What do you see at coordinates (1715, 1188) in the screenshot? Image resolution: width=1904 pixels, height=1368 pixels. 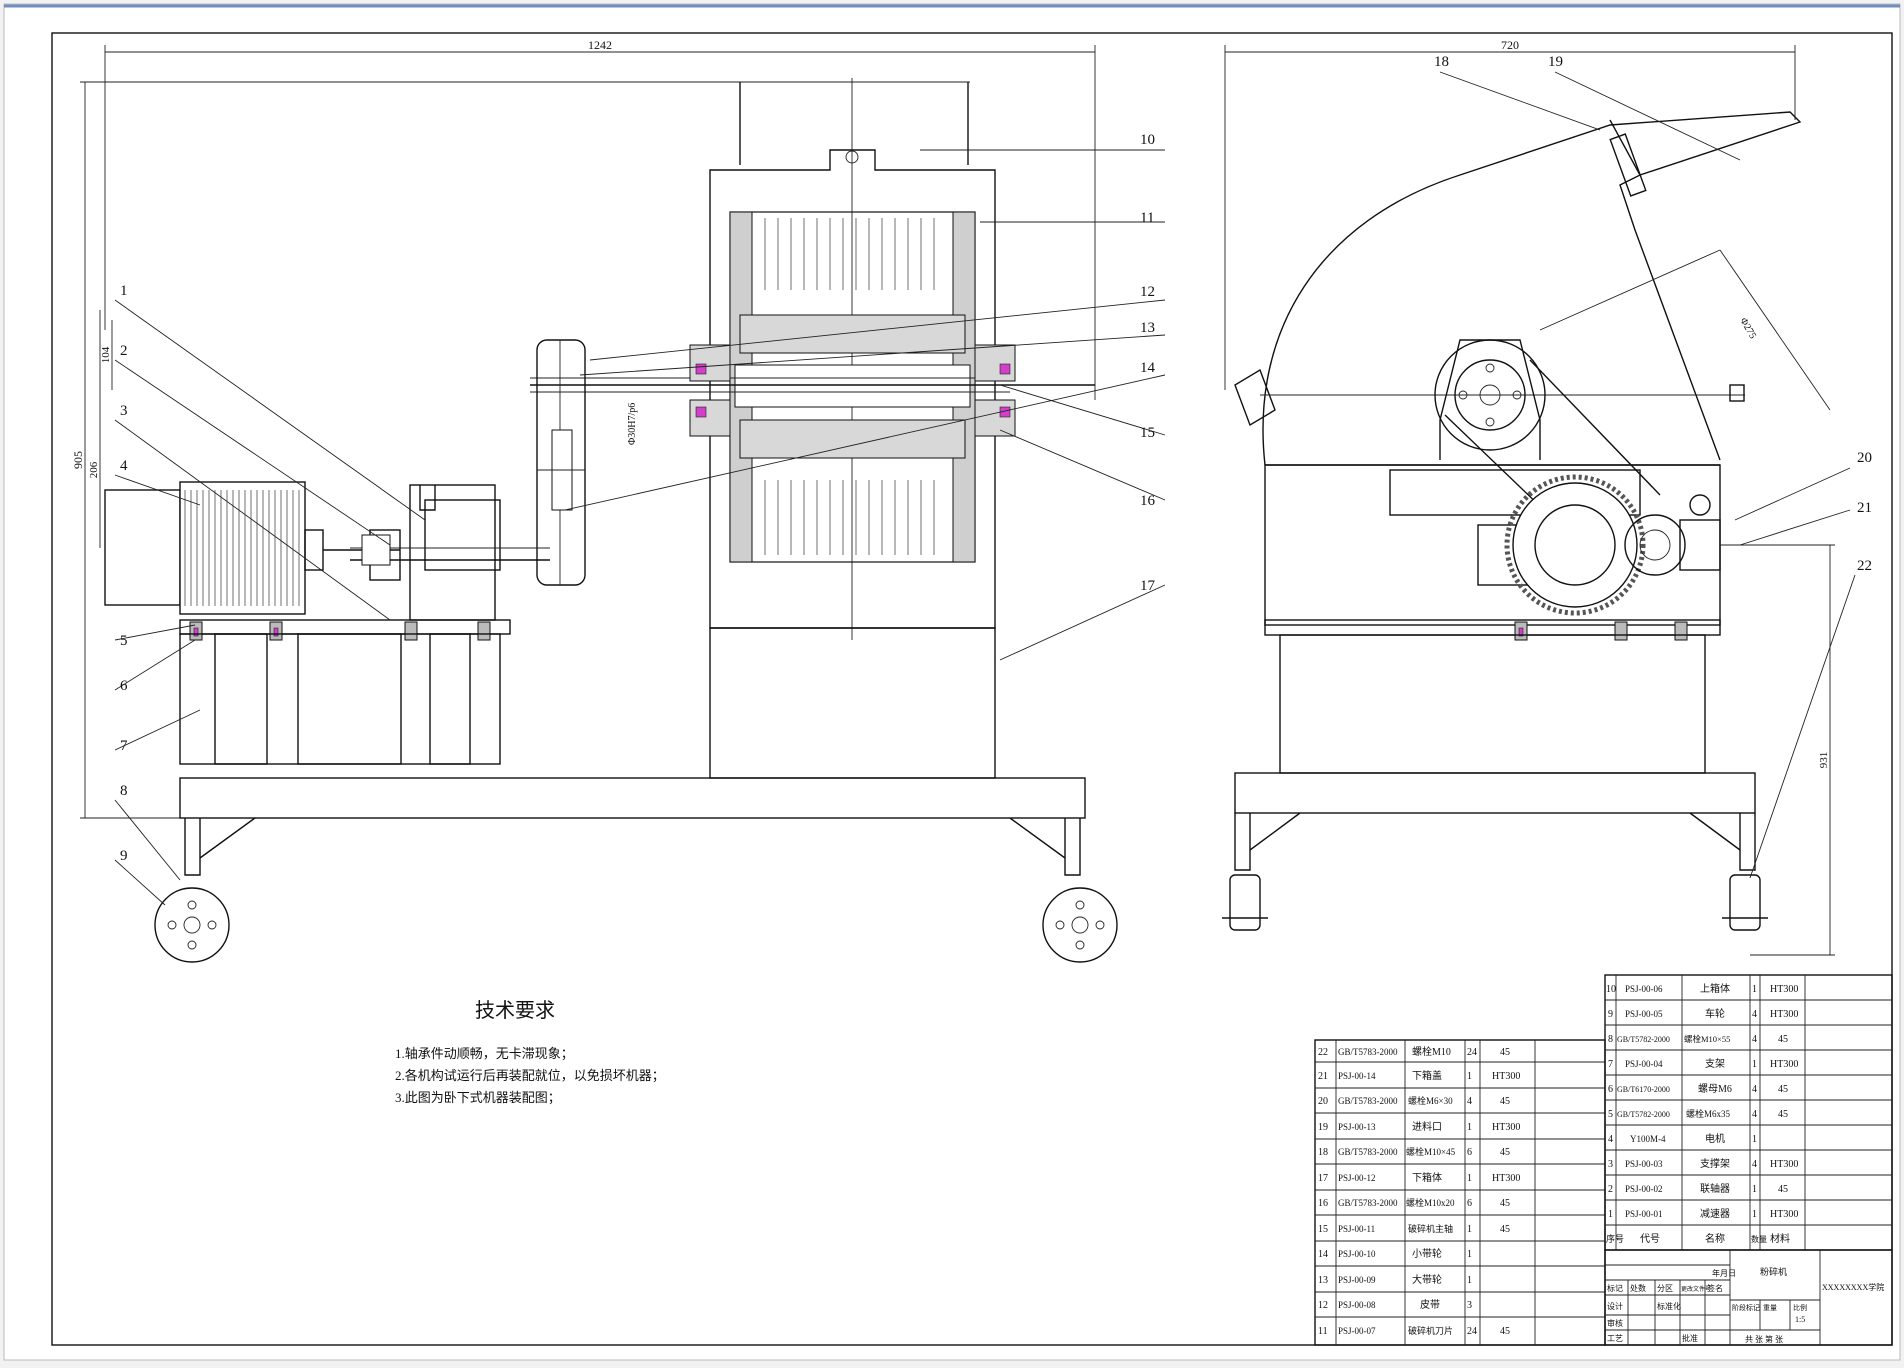 I see `bom-cell: 联轴器` at bounding box center [1715, 1188].